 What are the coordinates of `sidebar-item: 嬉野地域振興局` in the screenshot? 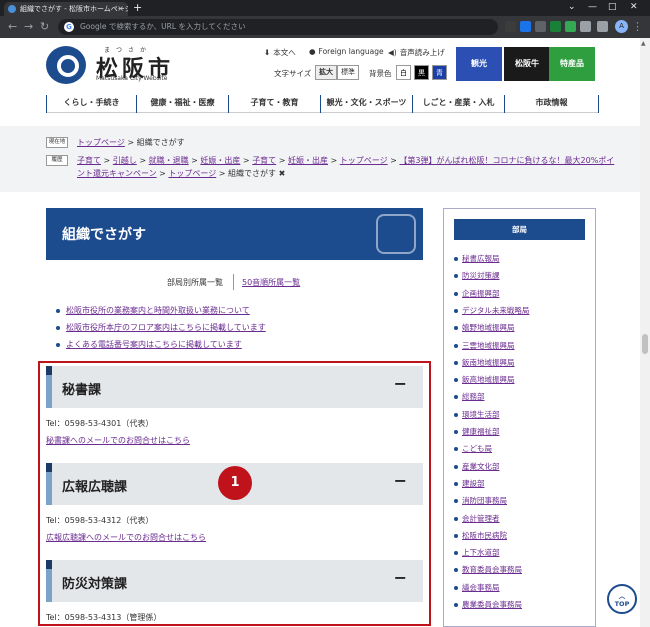 It's located at (484, 328).